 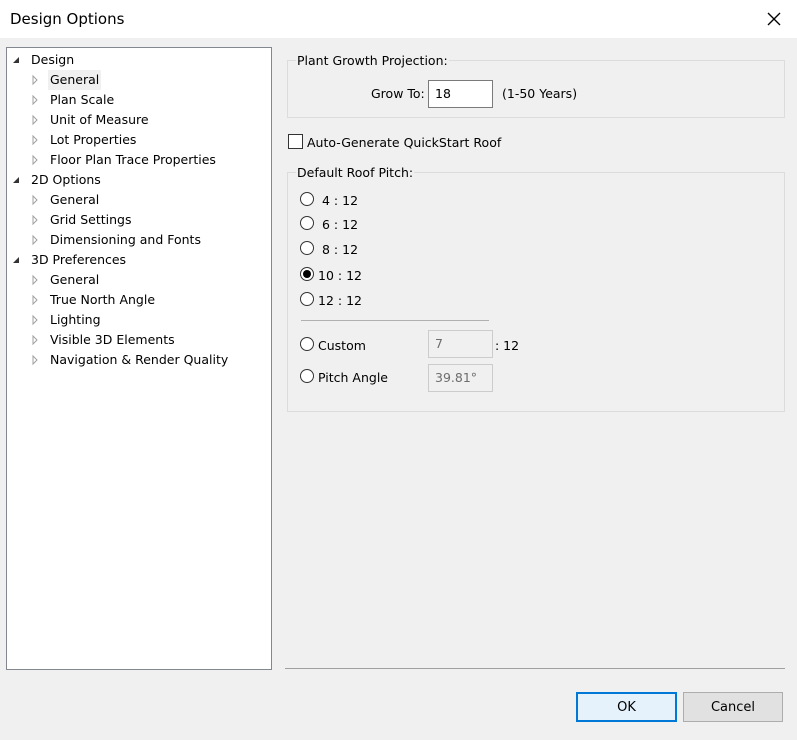 I want to click on grow-to-input: 18, so click(x=460, y=94).